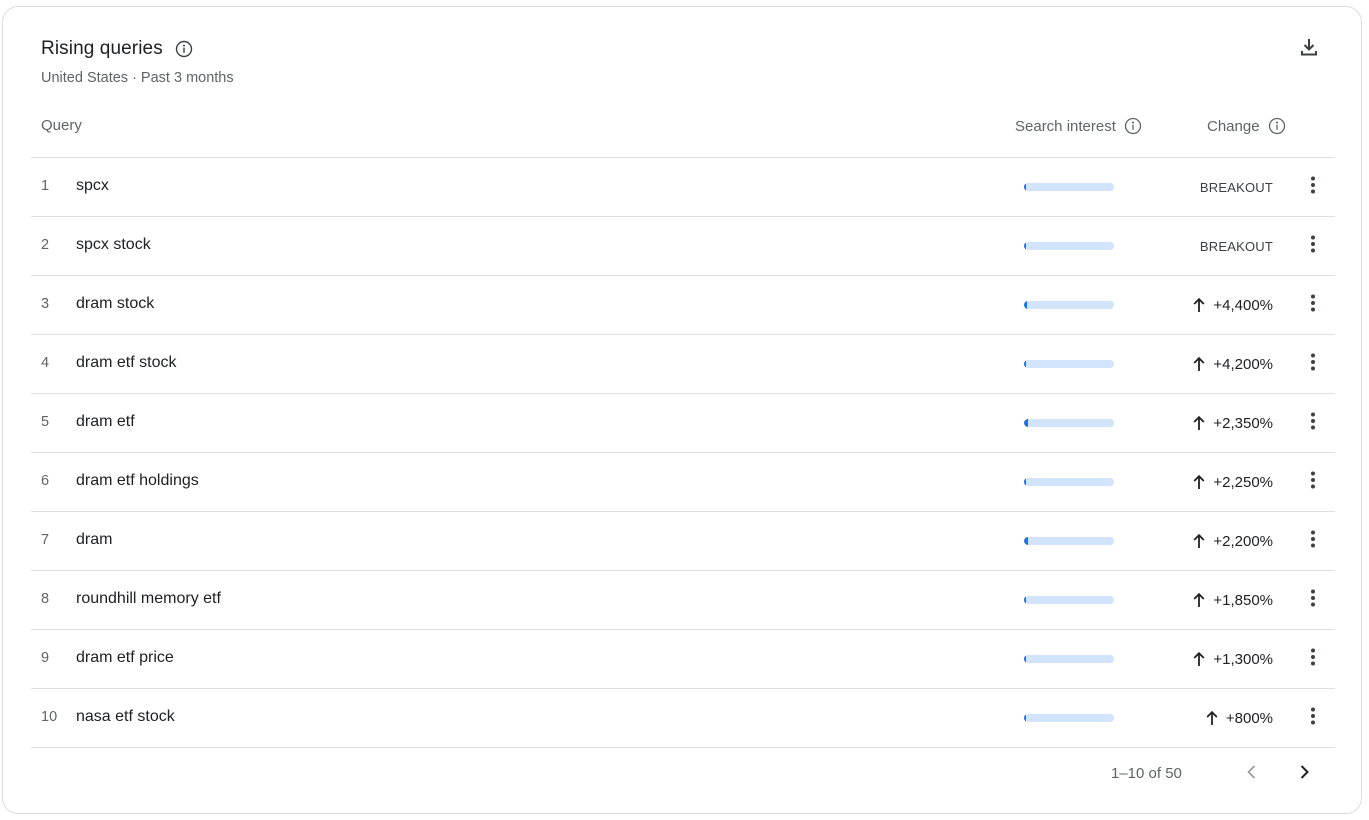 This screenshot has width=1369, height=820. What do you see at coordinates (1232, 541) in the screenshot?
I see `row-change: +2,200%` at bounding box center [1232, 541].